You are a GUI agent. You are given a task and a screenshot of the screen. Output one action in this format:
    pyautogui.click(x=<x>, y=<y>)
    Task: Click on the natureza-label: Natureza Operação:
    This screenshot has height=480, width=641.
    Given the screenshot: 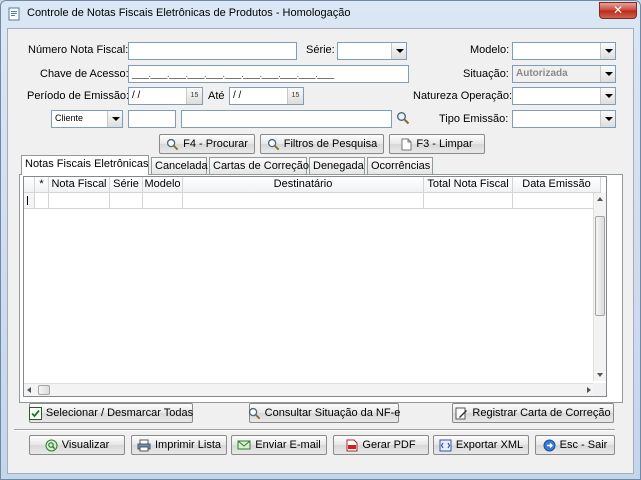 What is the action you would take?
    pyautogui.click(x=463, y=96)
    